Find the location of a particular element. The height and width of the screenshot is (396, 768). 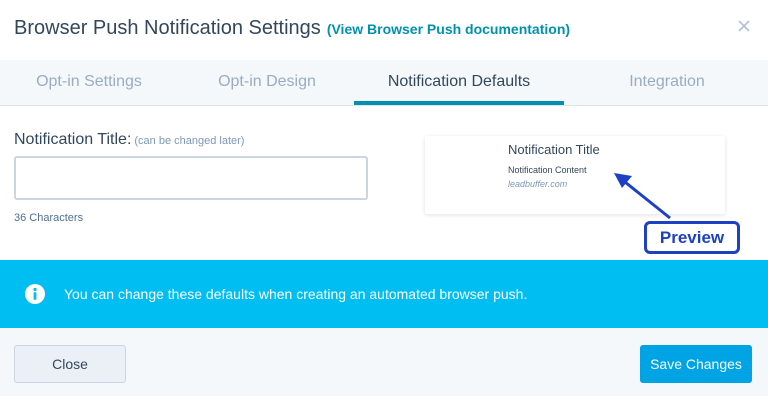

close-icon is located at coordinates (744, 26).